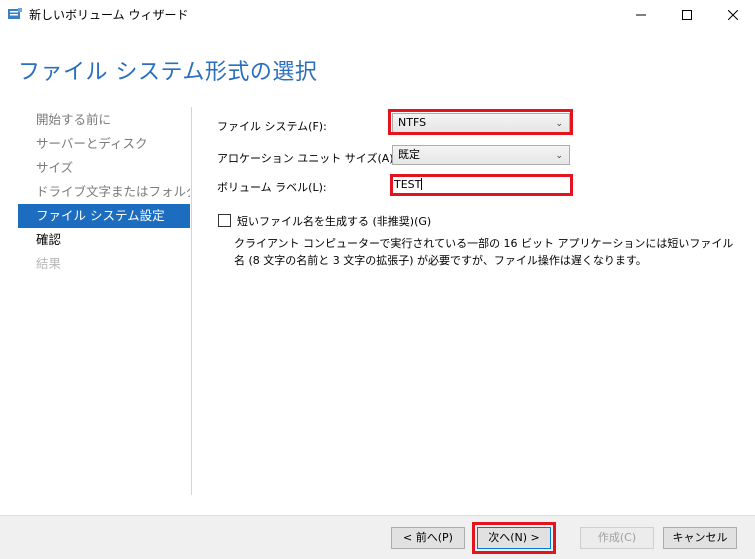  Describe the element at coordinates (514, 538) in the screenshot. I see `next-highlight-box` at that location.